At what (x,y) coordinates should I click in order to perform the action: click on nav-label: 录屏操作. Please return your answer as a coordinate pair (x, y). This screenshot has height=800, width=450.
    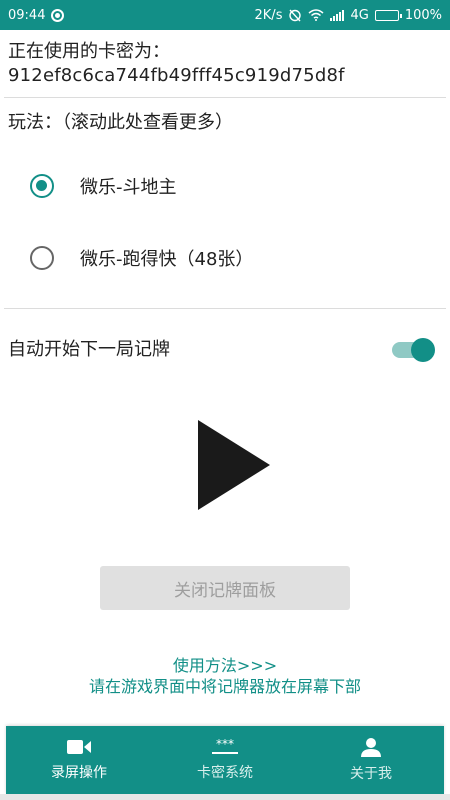
    Looking at the image, I should click on (79, 773).